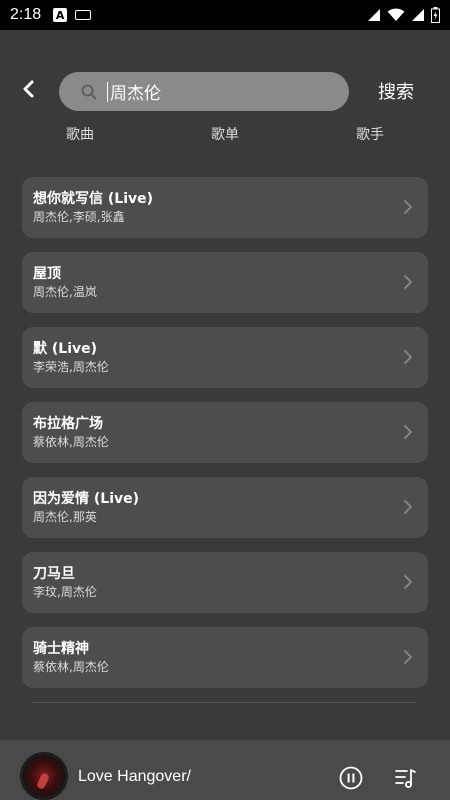 This screenshot has height=800, width=450. Describe the element at coordinates (89, 91) in the screenshot. I see `search-icon` at that location.